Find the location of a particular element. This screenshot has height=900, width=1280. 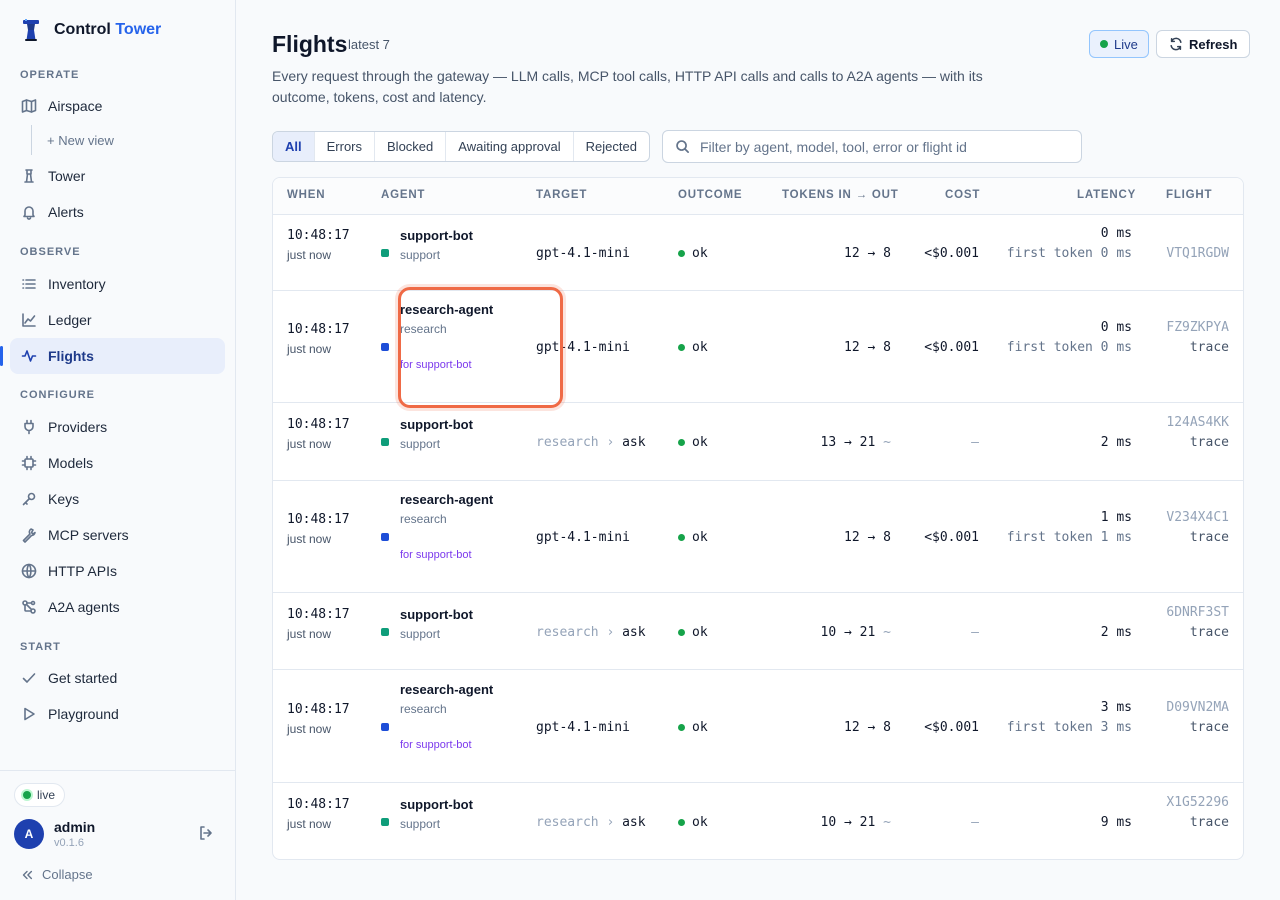

row-outcome: ok is located at coordinates (693, 442).